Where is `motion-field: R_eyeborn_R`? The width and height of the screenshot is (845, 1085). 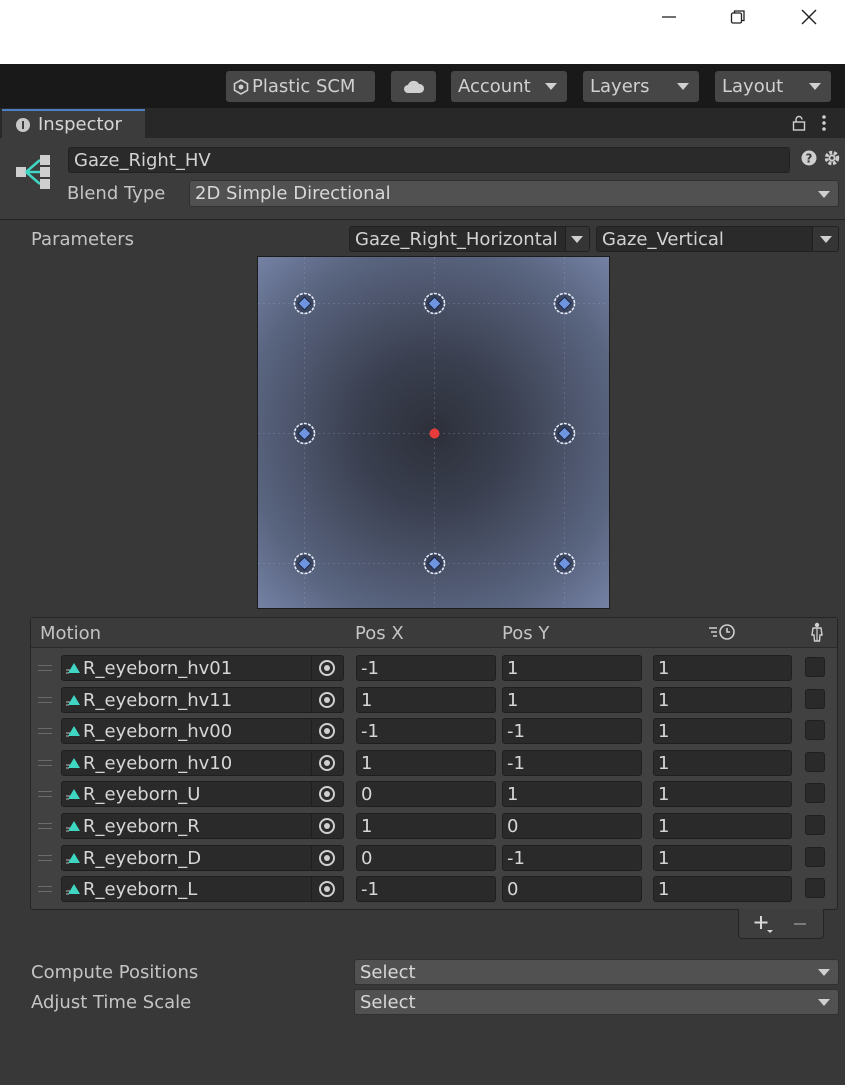
motion-field: R_eyeborn_R is located at coordinates (202, 826).